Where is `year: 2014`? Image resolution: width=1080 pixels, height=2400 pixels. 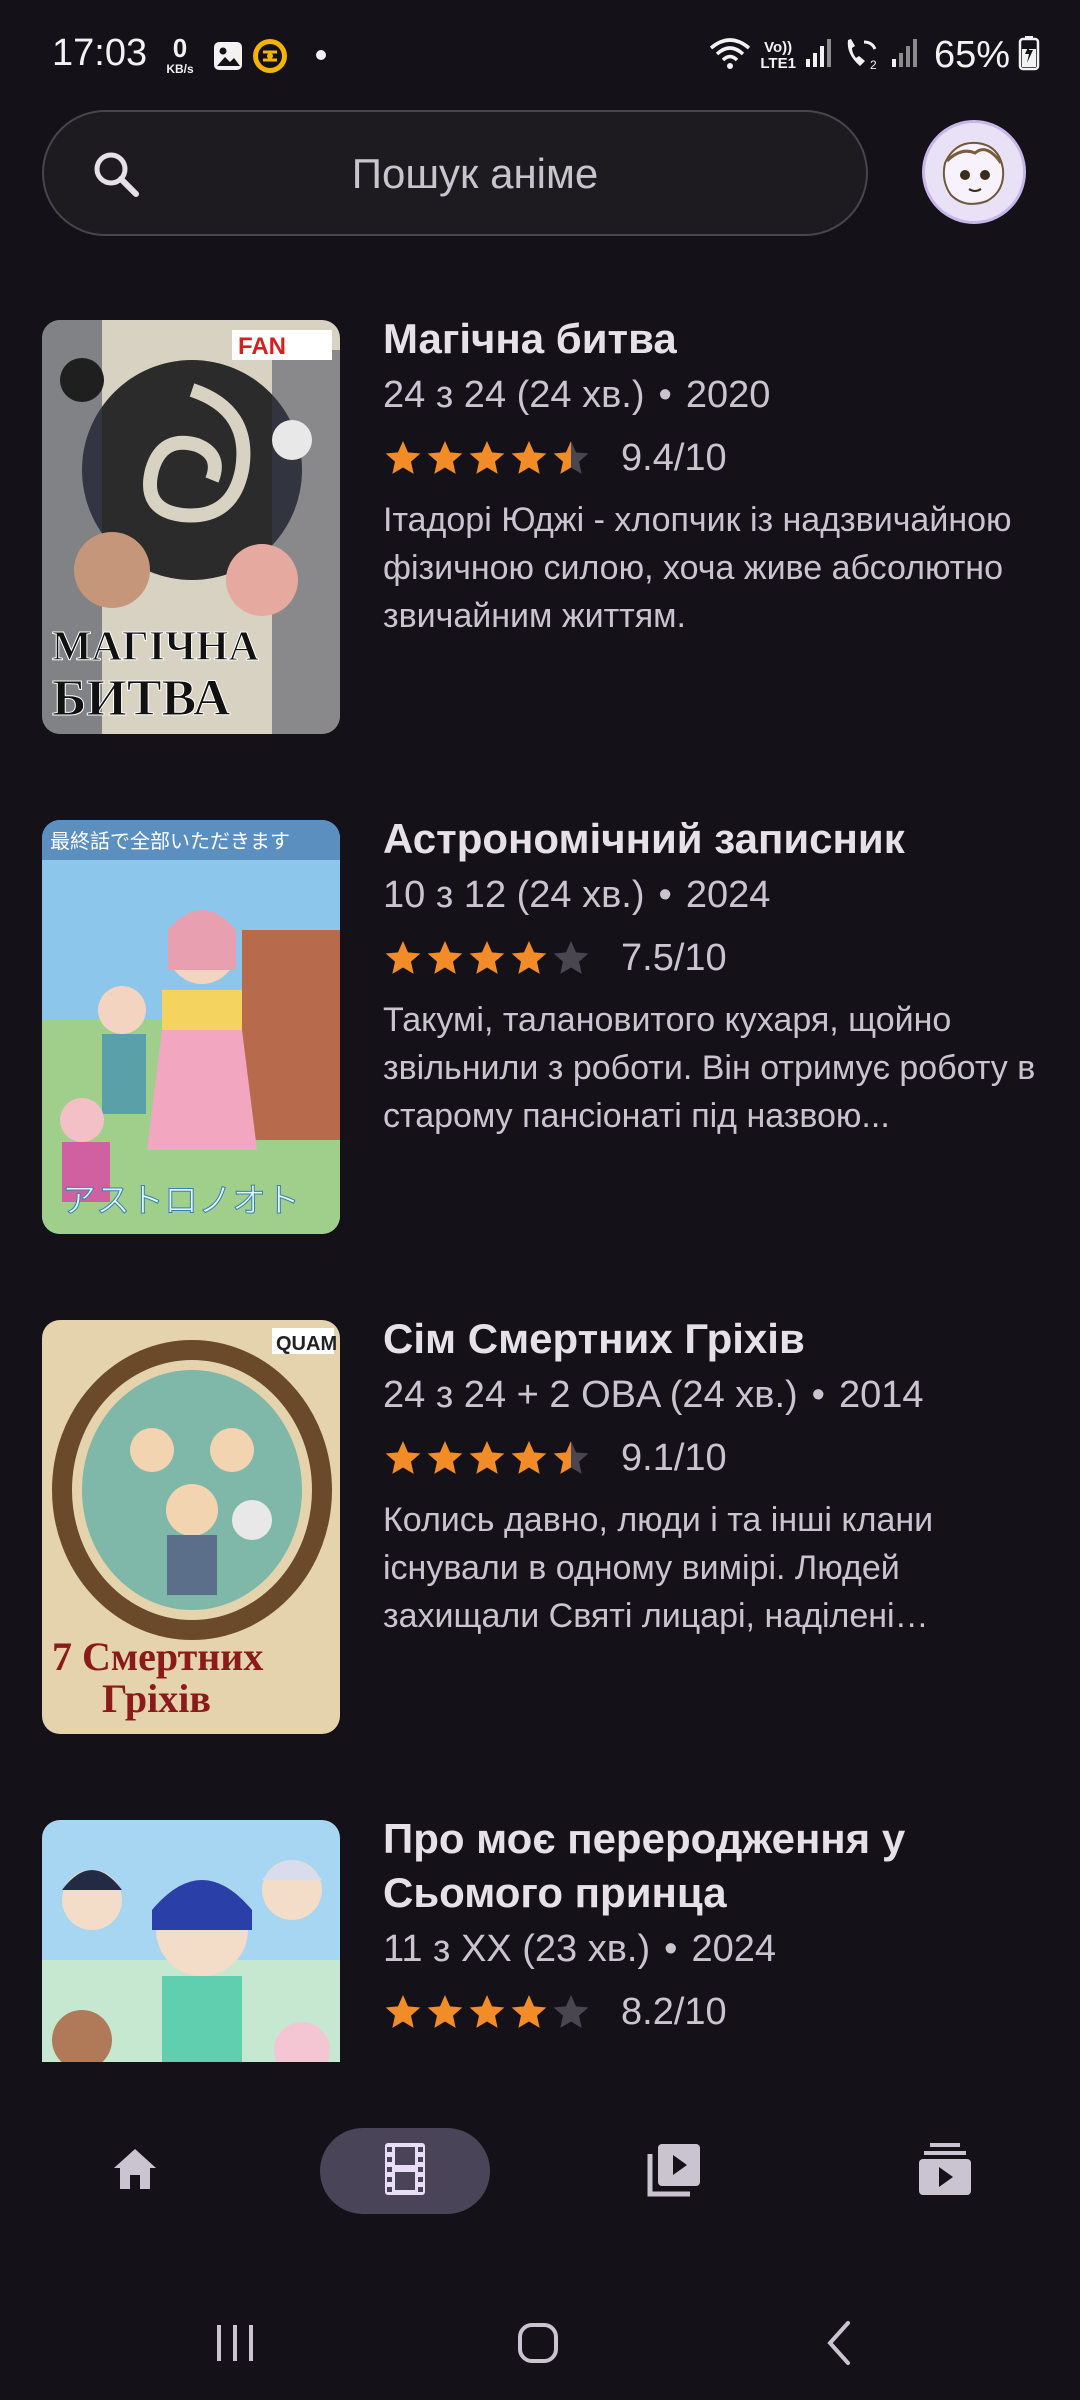
year: 2014 is located at coordinates (881, 1395).